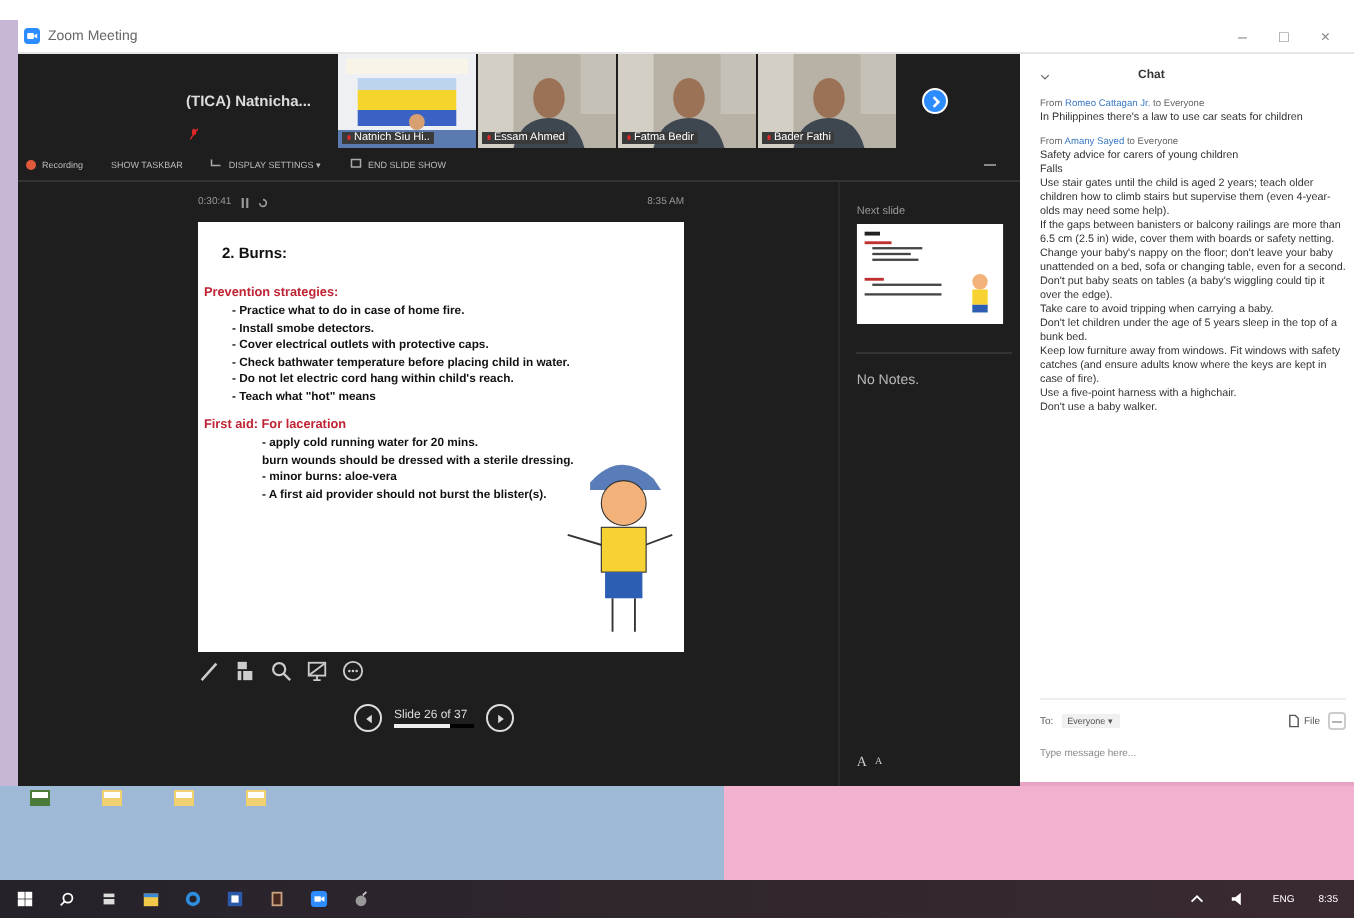  I want to click on video-camera-icon, so click(319, 899).